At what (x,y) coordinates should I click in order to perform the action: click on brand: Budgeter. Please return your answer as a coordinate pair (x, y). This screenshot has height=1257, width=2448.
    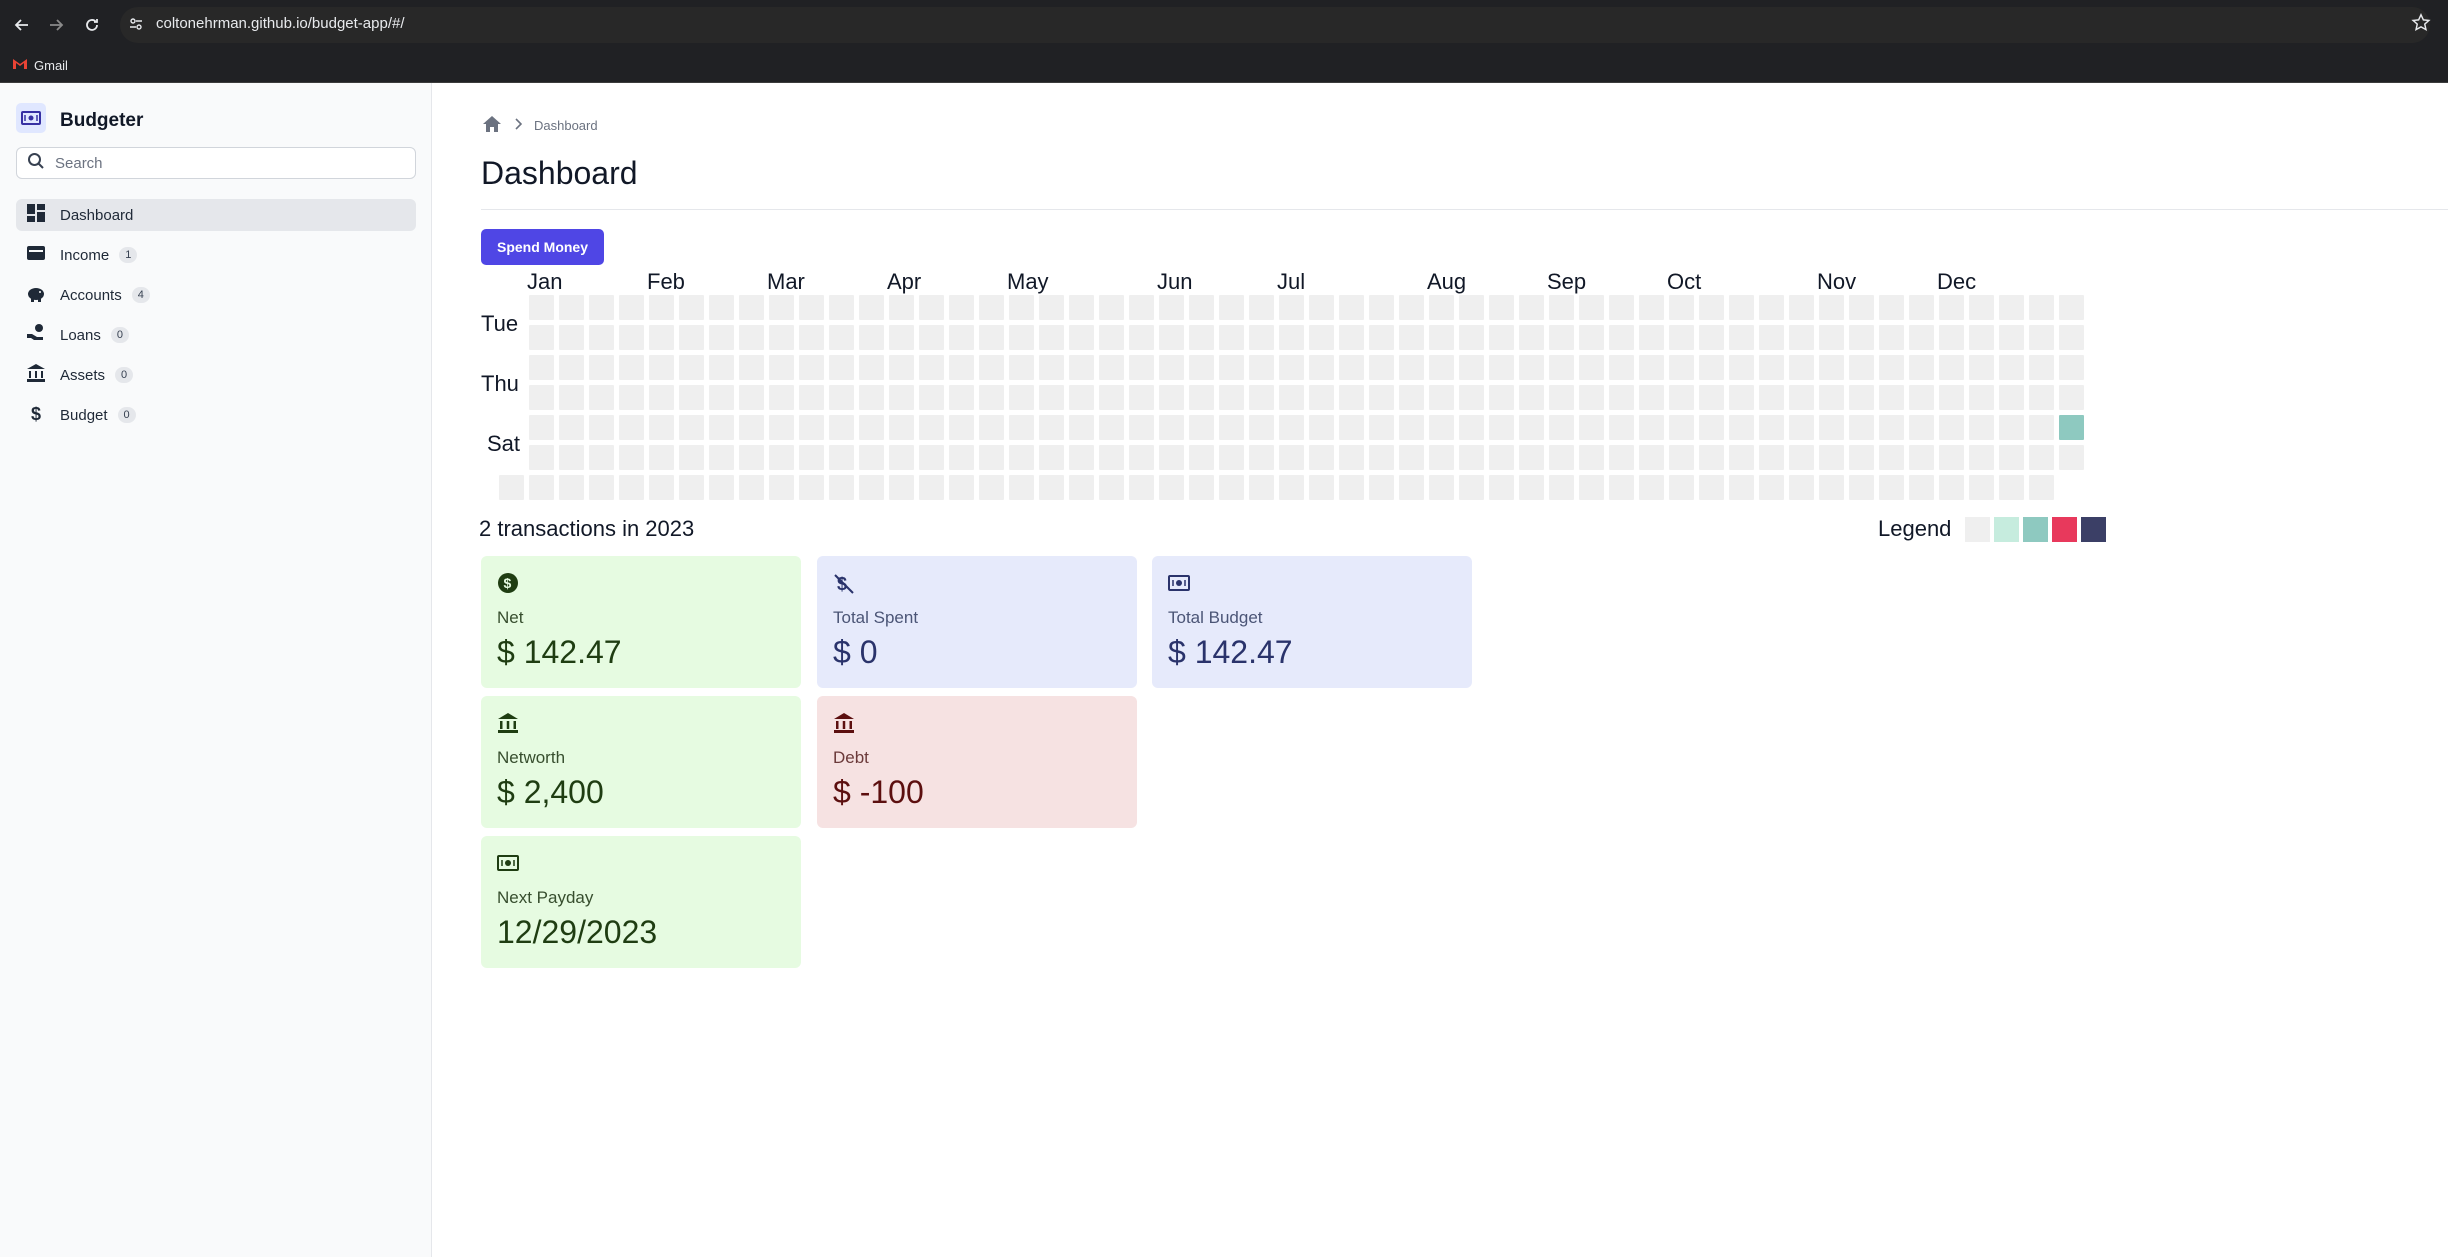
    Looking at the image, I should click on (79, 120).